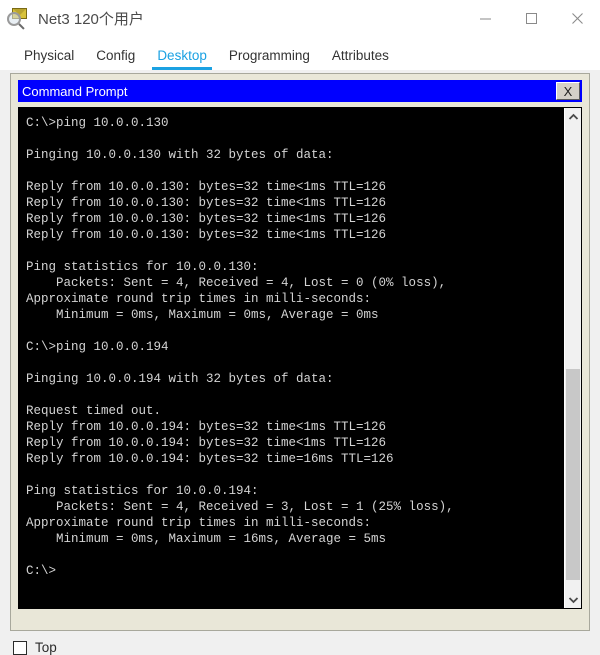 The width and height of the screenshot is (600, 655). I want to click on window-title: Net3 120个用户, so click(91, 19).